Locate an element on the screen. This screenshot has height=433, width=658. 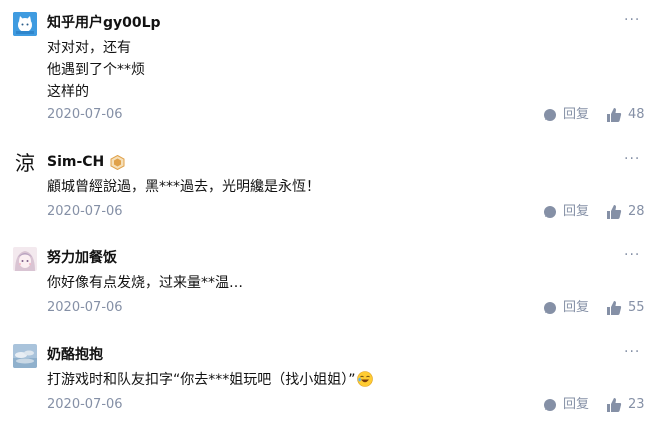
avatar: 涼 is located at coordinates (25, 163).